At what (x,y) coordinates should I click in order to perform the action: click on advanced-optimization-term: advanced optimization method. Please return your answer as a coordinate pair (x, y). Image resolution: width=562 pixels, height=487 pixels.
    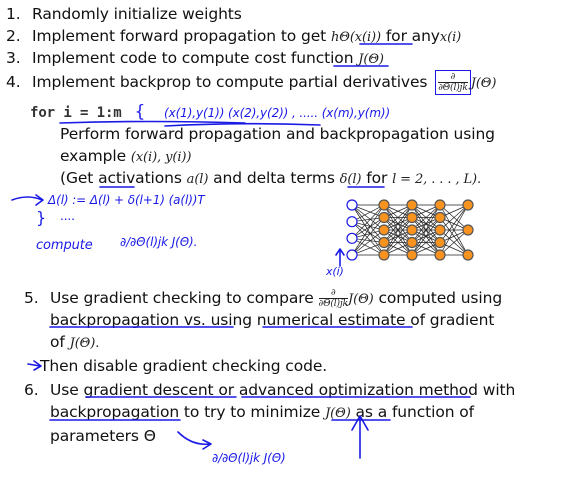
    Looking at the image, I should click on (358, 390).